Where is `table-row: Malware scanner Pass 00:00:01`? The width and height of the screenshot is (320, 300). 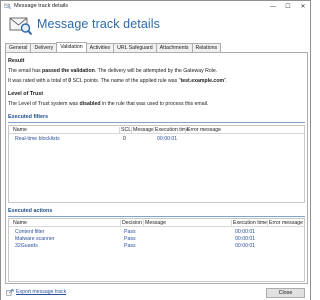 table-row: Malware scanner Pass 00:00:01 is located at coordinates (156, 239).